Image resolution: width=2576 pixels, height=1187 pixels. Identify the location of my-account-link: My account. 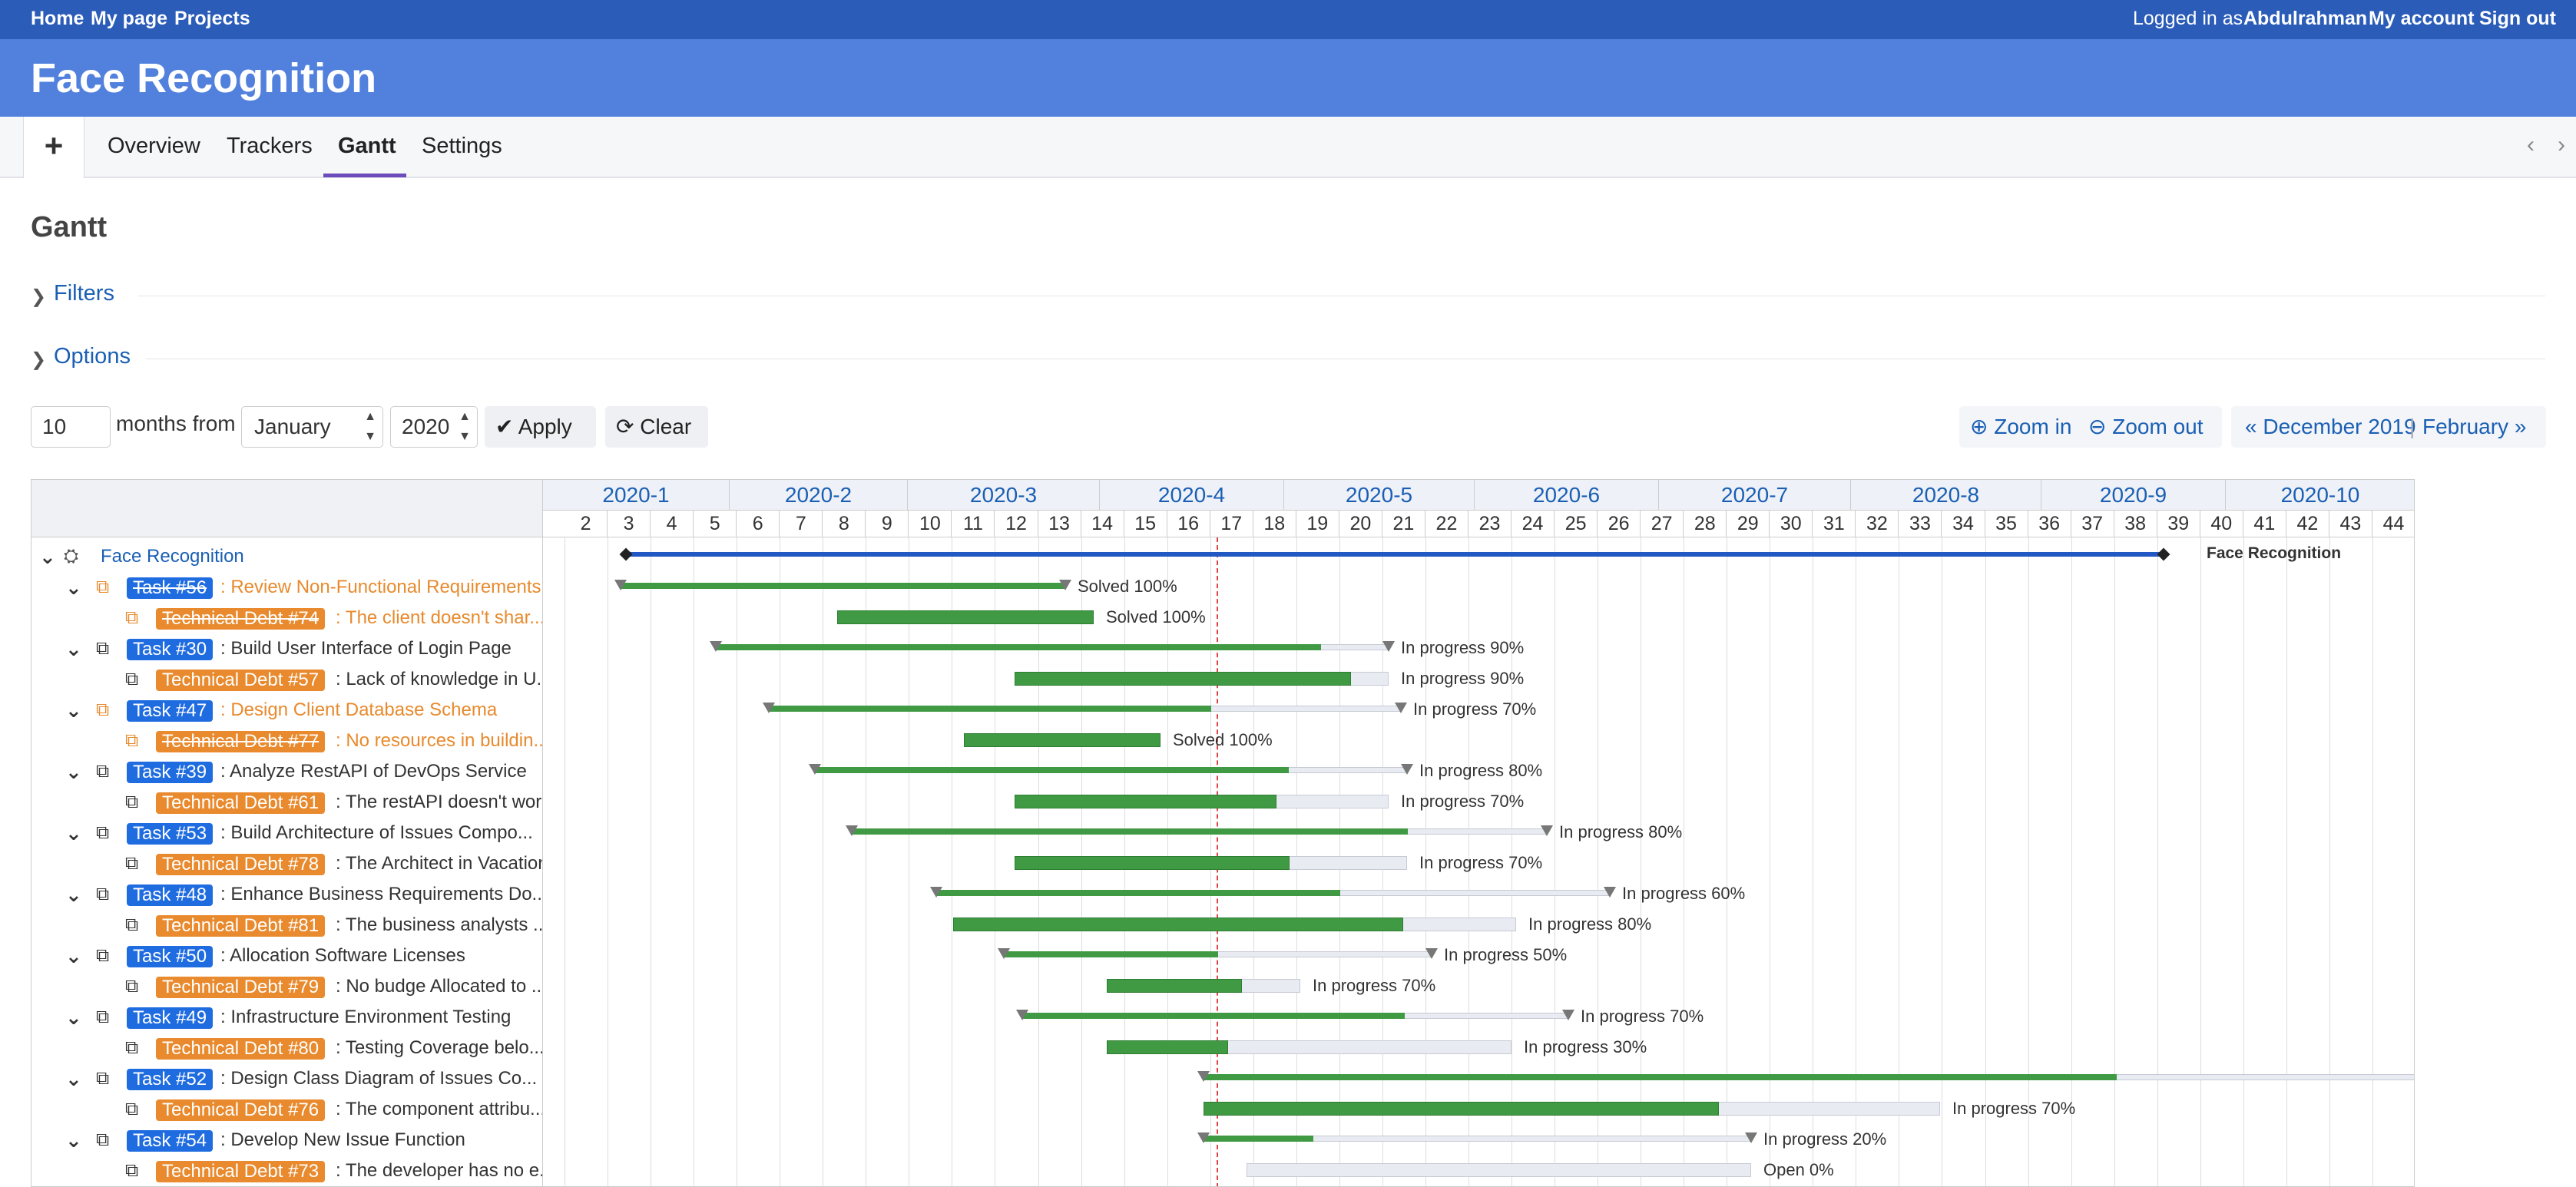
(2422, 19).